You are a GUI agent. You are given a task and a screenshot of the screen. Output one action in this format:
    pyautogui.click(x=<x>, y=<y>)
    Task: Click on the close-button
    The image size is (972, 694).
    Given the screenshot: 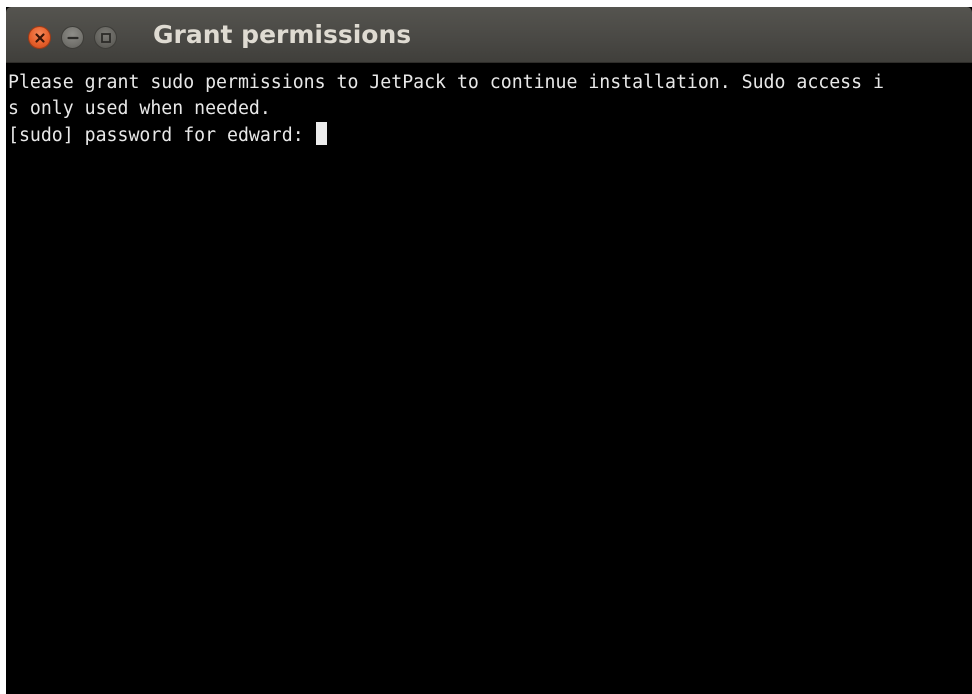 What is the action you would take?
    pyautogui.click(x=39, y=37)
    